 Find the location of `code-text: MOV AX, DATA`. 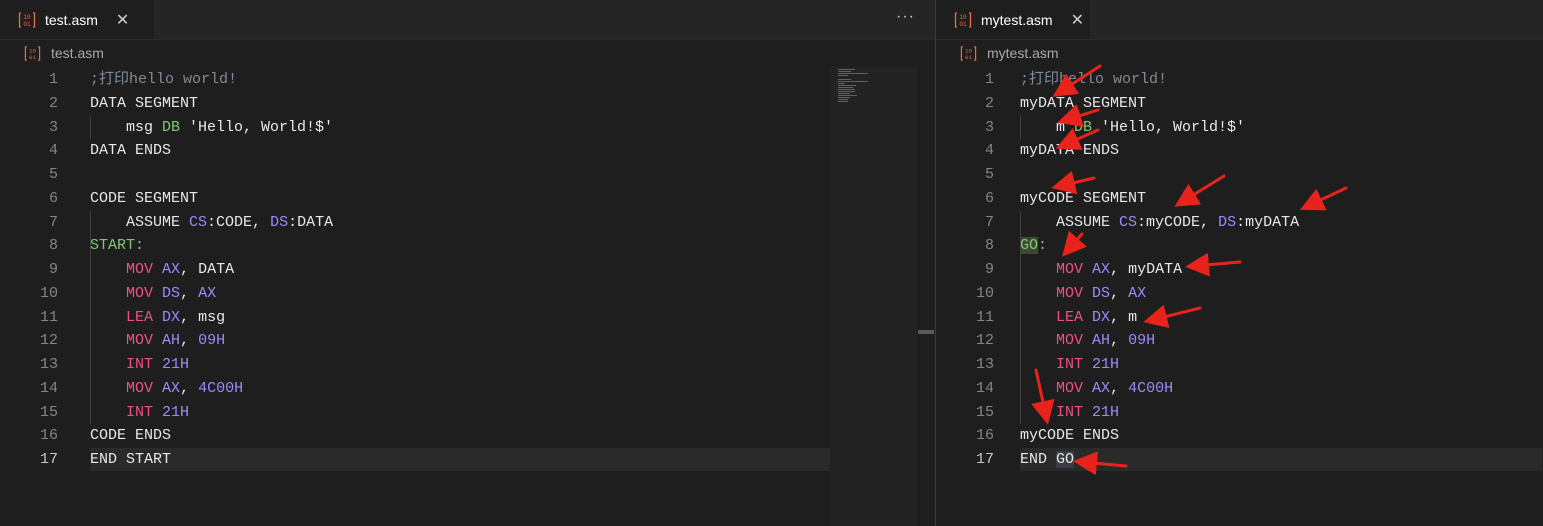

code-text: MOV AX, DATA is located at coordinates (162, 270).